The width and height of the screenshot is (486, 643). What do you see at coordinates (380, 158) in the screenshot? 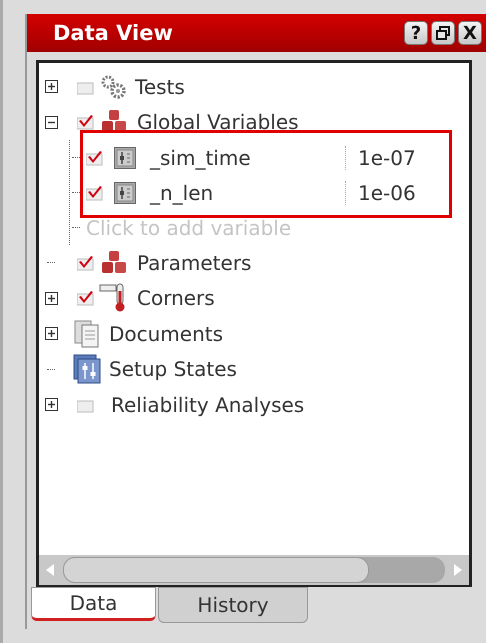
I see `variable-value: 1e-07` at bounding box center [380, 158].